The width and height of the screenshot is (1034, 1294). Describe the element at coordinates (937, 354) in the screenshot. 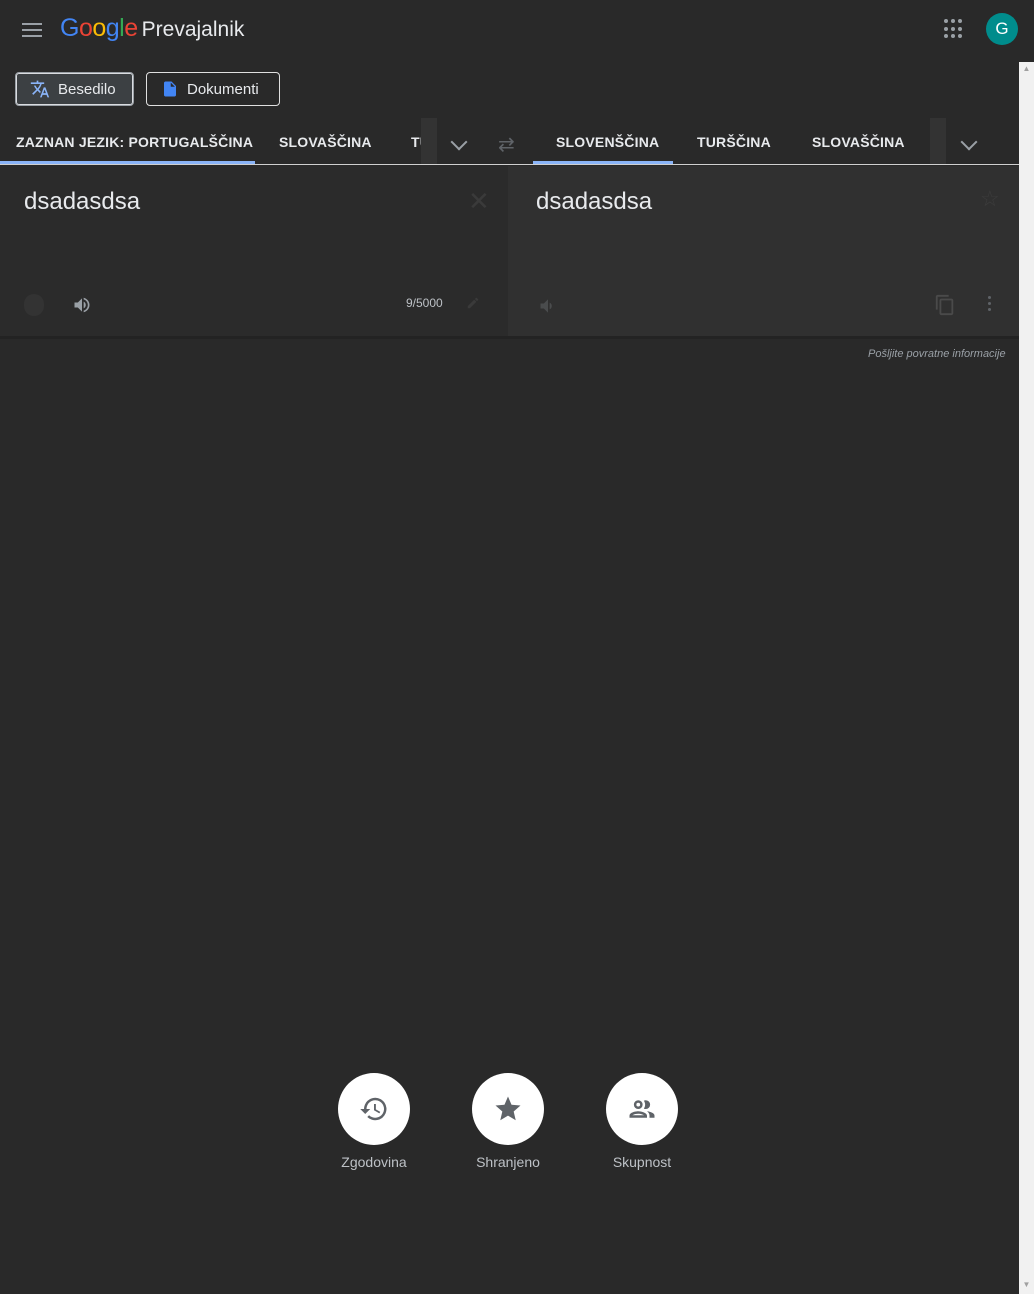

I see `send-feedback-link: Pošljite povratne informacije` at that location.